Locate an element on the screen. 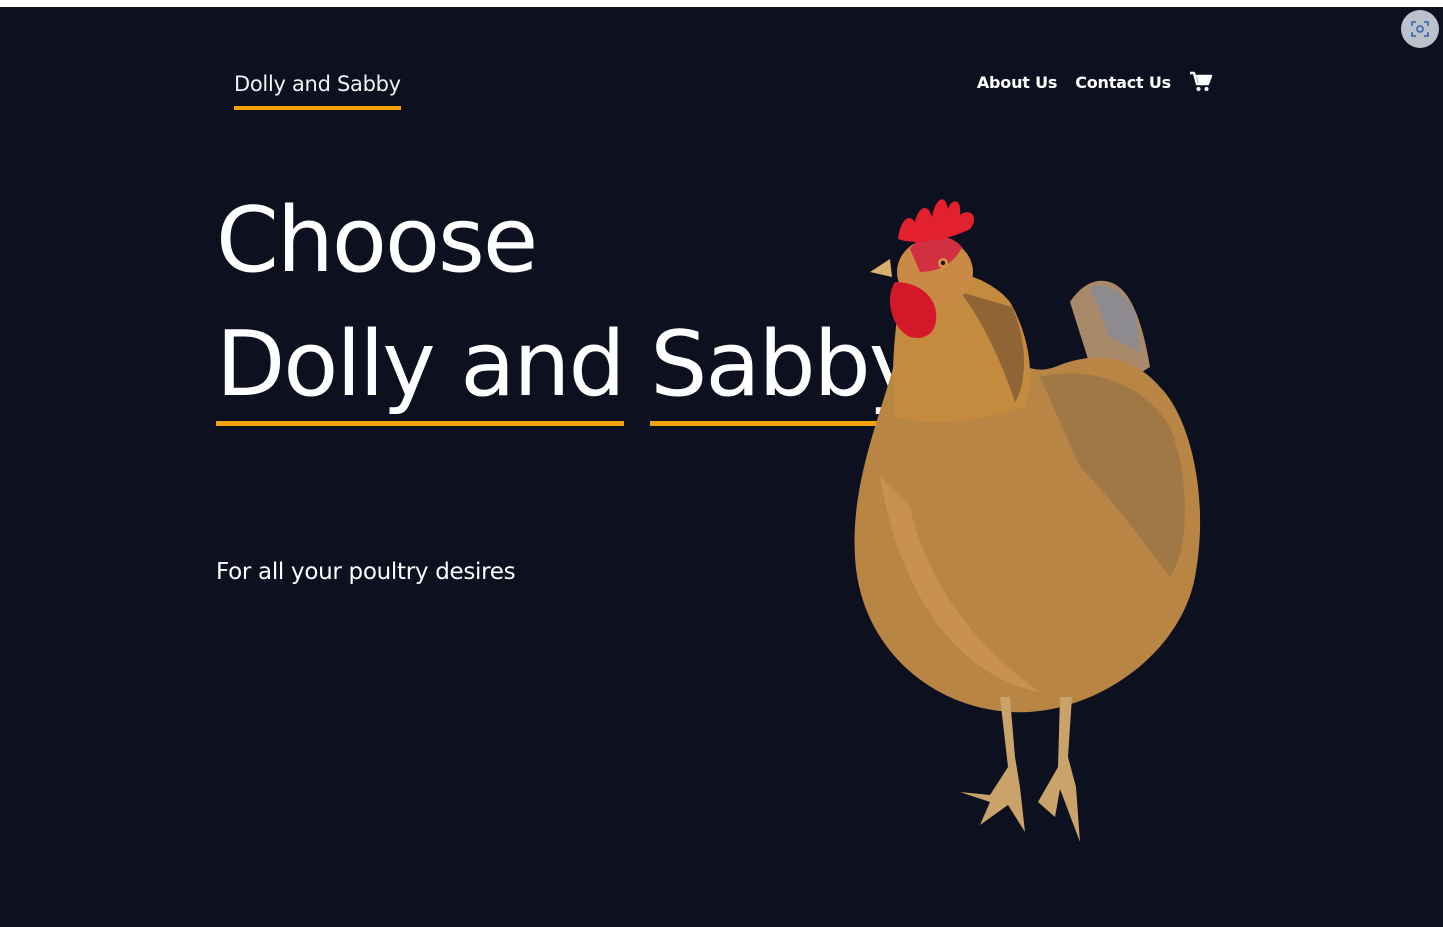  shopping-cart-icon is located at coordinates (1201, 82).